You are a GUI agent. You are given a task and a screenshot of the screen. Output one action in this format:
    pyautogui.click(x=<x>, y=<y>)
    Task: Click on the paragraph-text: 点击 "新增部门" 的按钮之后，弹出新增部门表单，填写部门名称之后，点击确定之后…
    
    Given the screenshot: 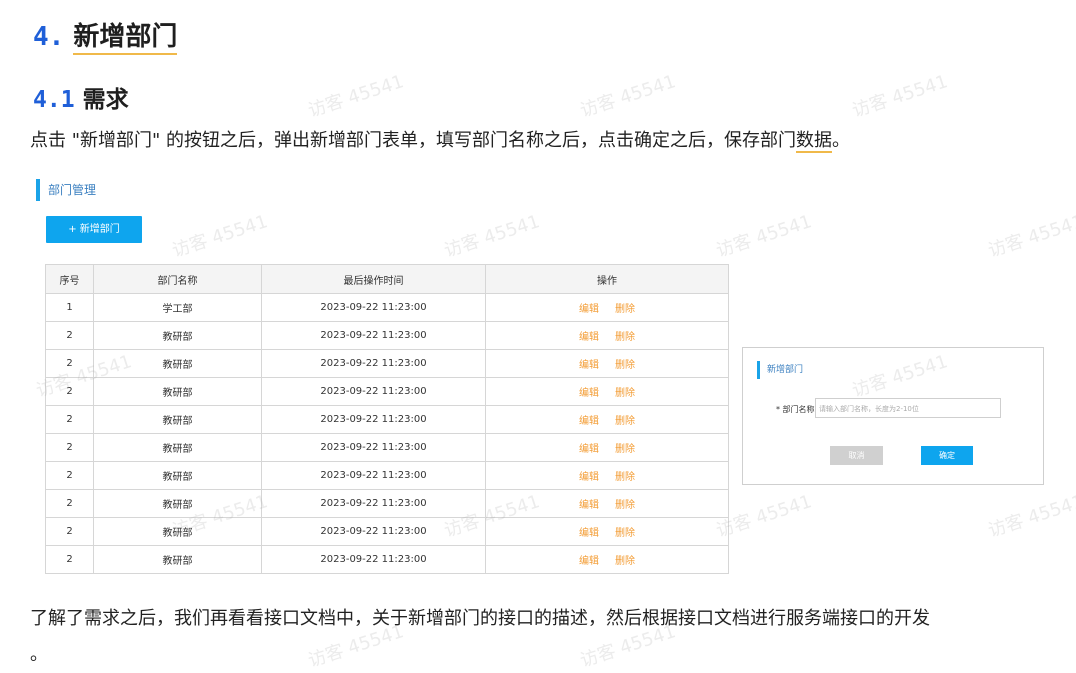 What is the action you would take?
    pyautogui.click(x=413, y=140)
    